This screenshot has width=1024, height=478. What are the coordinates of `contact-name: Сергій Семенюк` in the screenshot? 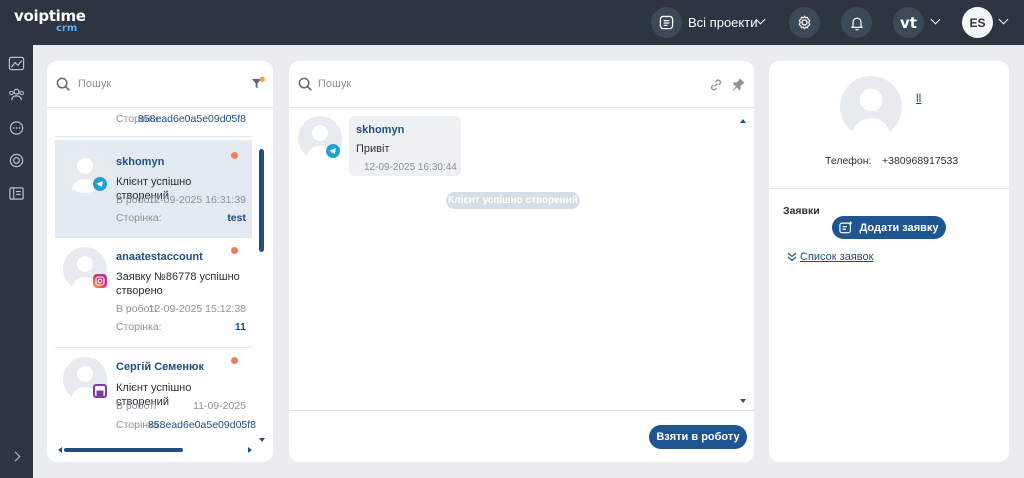 It's located at (160, 367).